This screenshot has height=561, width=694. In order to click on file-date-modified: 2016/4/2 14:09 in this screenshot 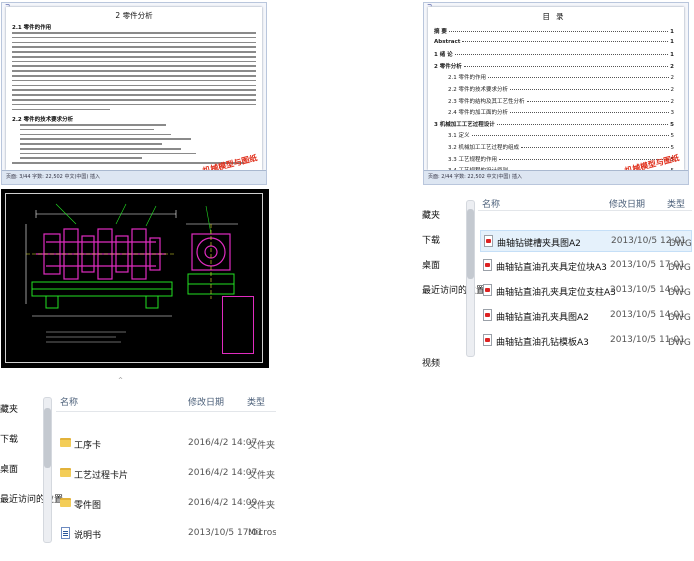, I will do `click(223, 503)`.